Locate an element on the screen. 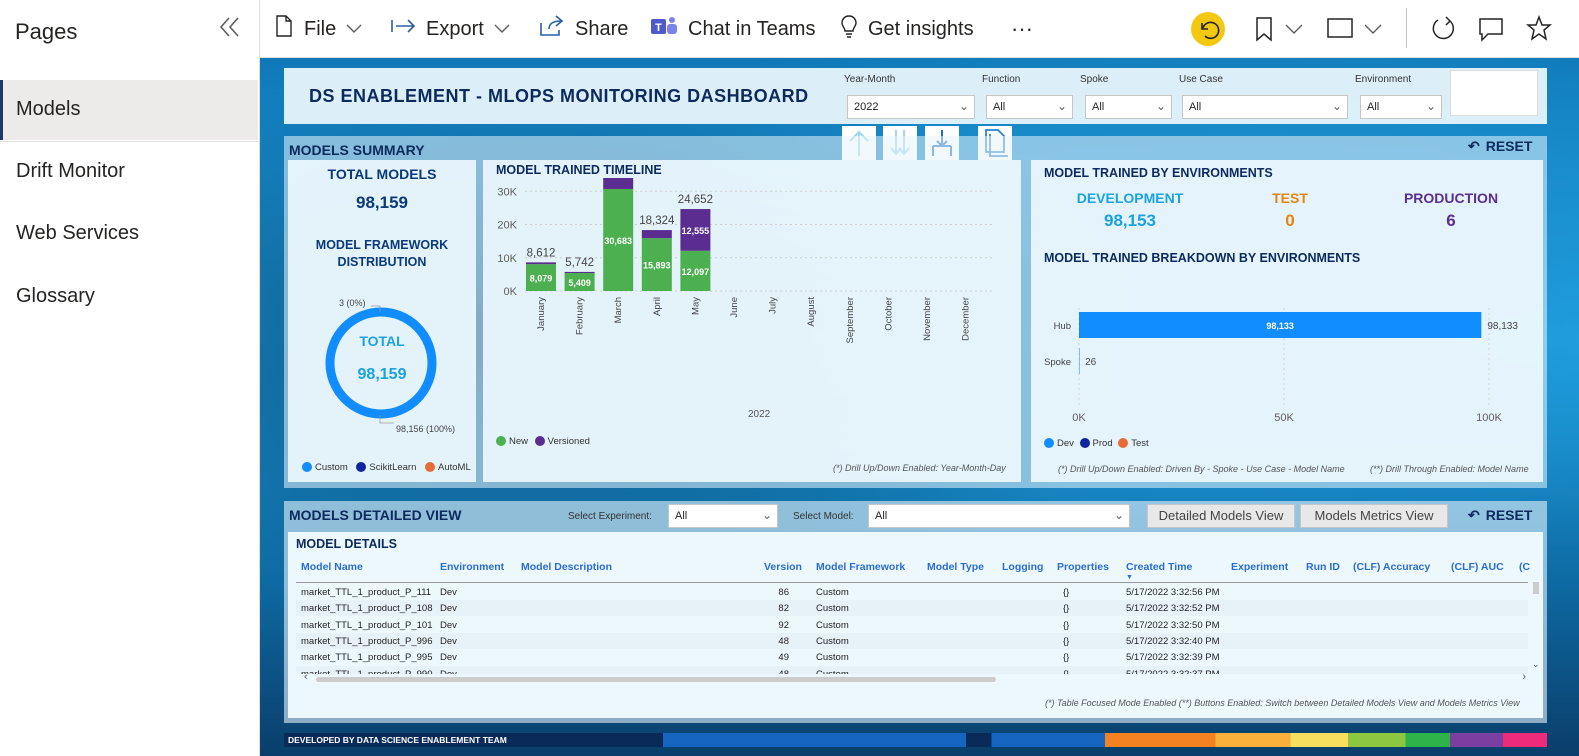 This screenshot has width=1579, height=756. environment-slicer: All ⌄ is located at coordinates (1401, 107).